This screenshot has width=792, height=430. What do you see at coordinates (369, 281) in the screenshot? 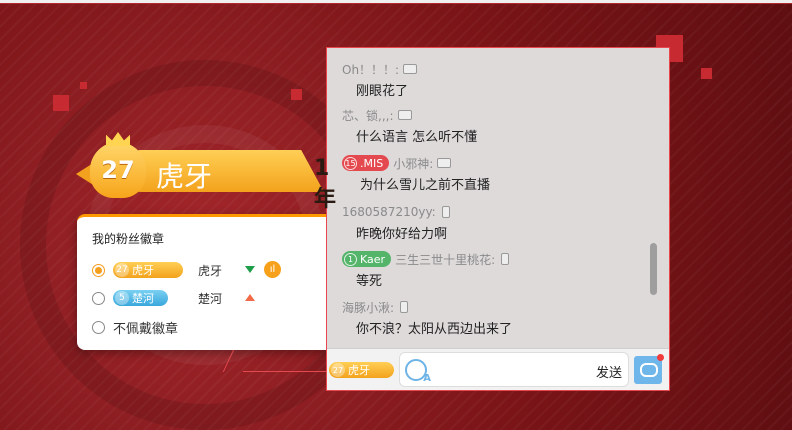
I see `message-text: 等死` at bounding box center [369, 281].